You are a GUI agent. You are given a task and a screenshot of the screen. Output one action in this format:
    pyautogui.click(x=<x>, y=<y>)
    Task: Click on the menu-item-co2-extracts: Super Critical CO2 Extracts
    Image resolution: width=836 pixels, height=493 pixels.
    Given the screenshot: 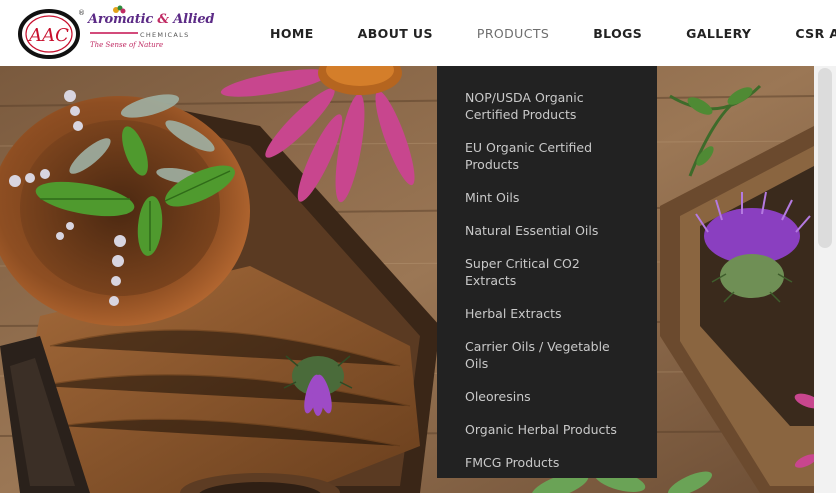 What is the action you would take?
    pyautogui.click(x=550, y=272)
    